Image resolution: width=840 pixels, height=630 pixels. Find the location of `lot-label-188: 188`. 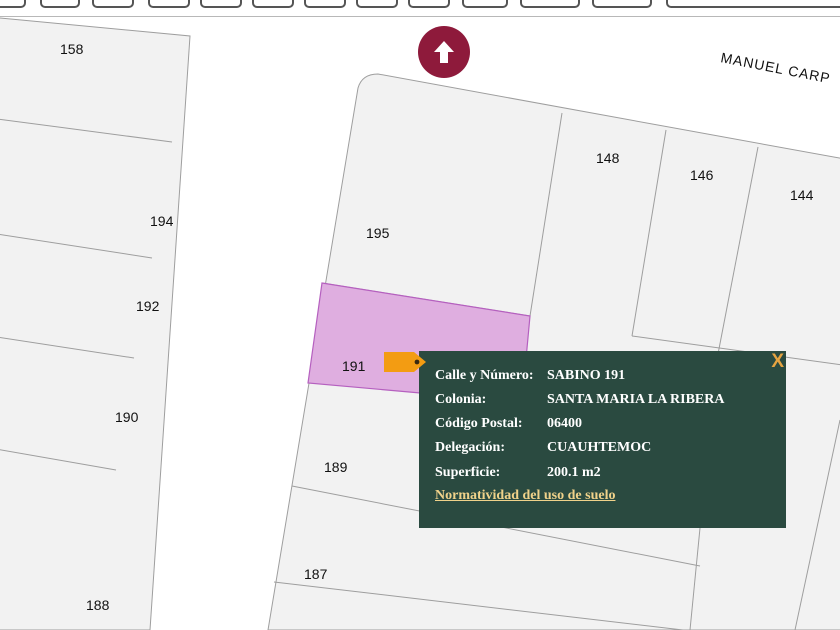

lot-label-188: 188 is located at coordinates (98, 605).